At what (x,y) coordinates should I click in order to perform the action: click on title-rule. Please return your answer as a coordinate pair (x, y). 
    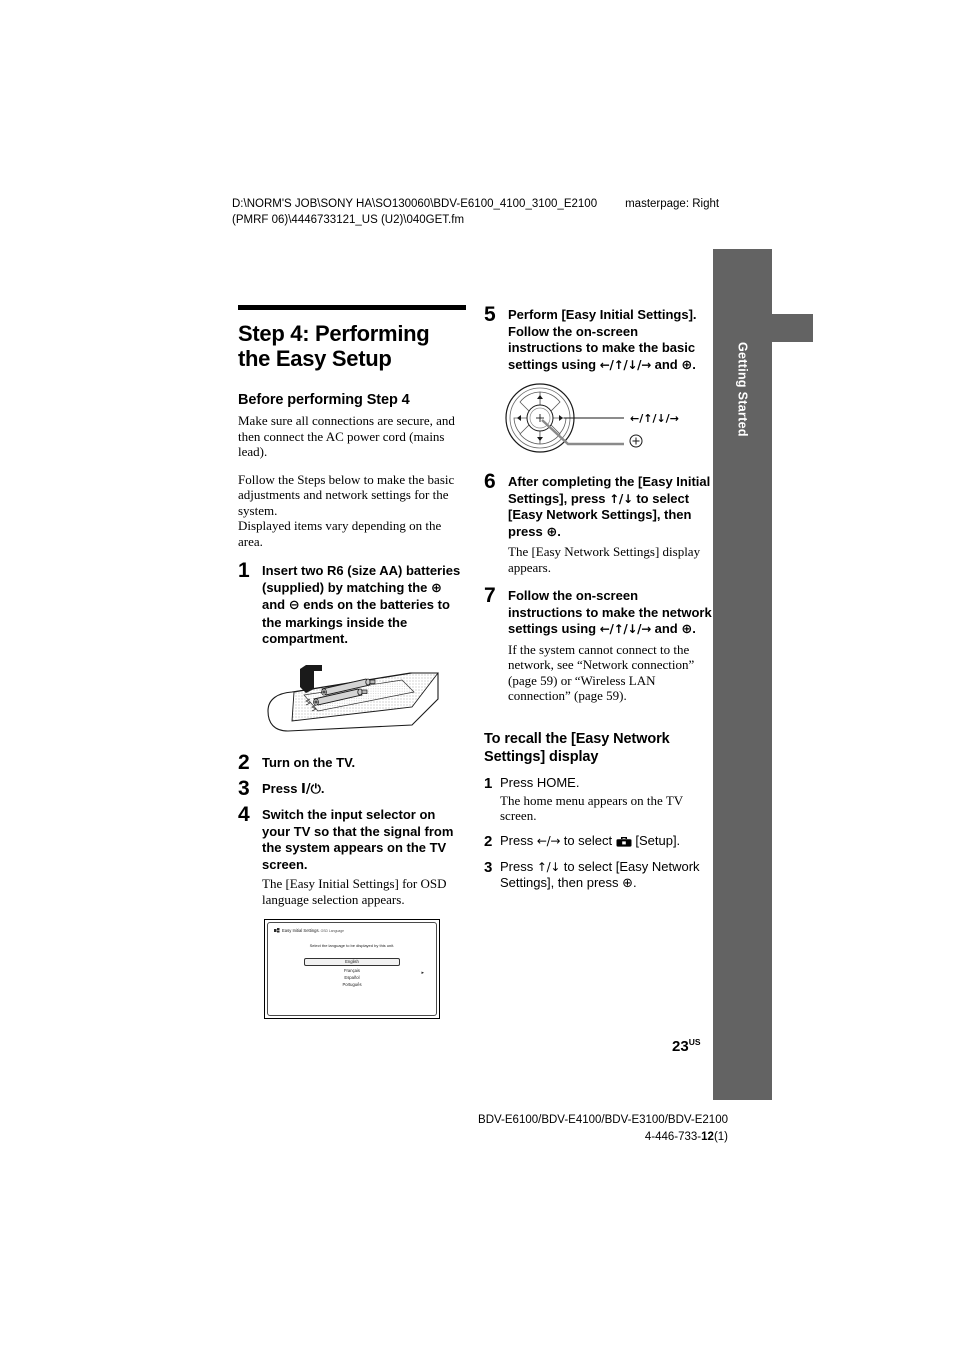
    Looking at the image, I should click on (352, 307).